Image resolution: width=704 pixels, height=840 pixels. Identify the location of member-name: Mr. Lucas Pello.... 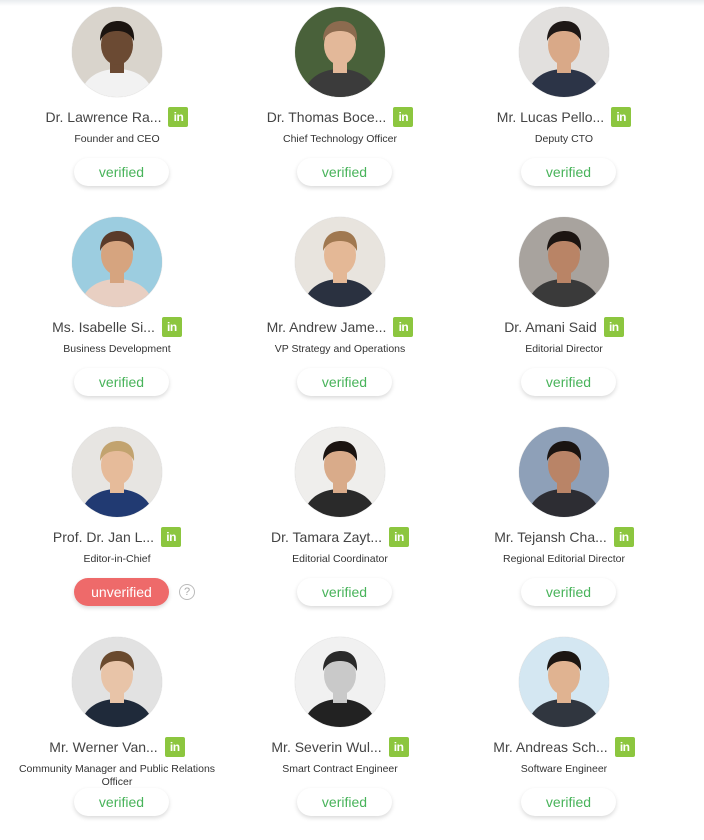
(550, 117).